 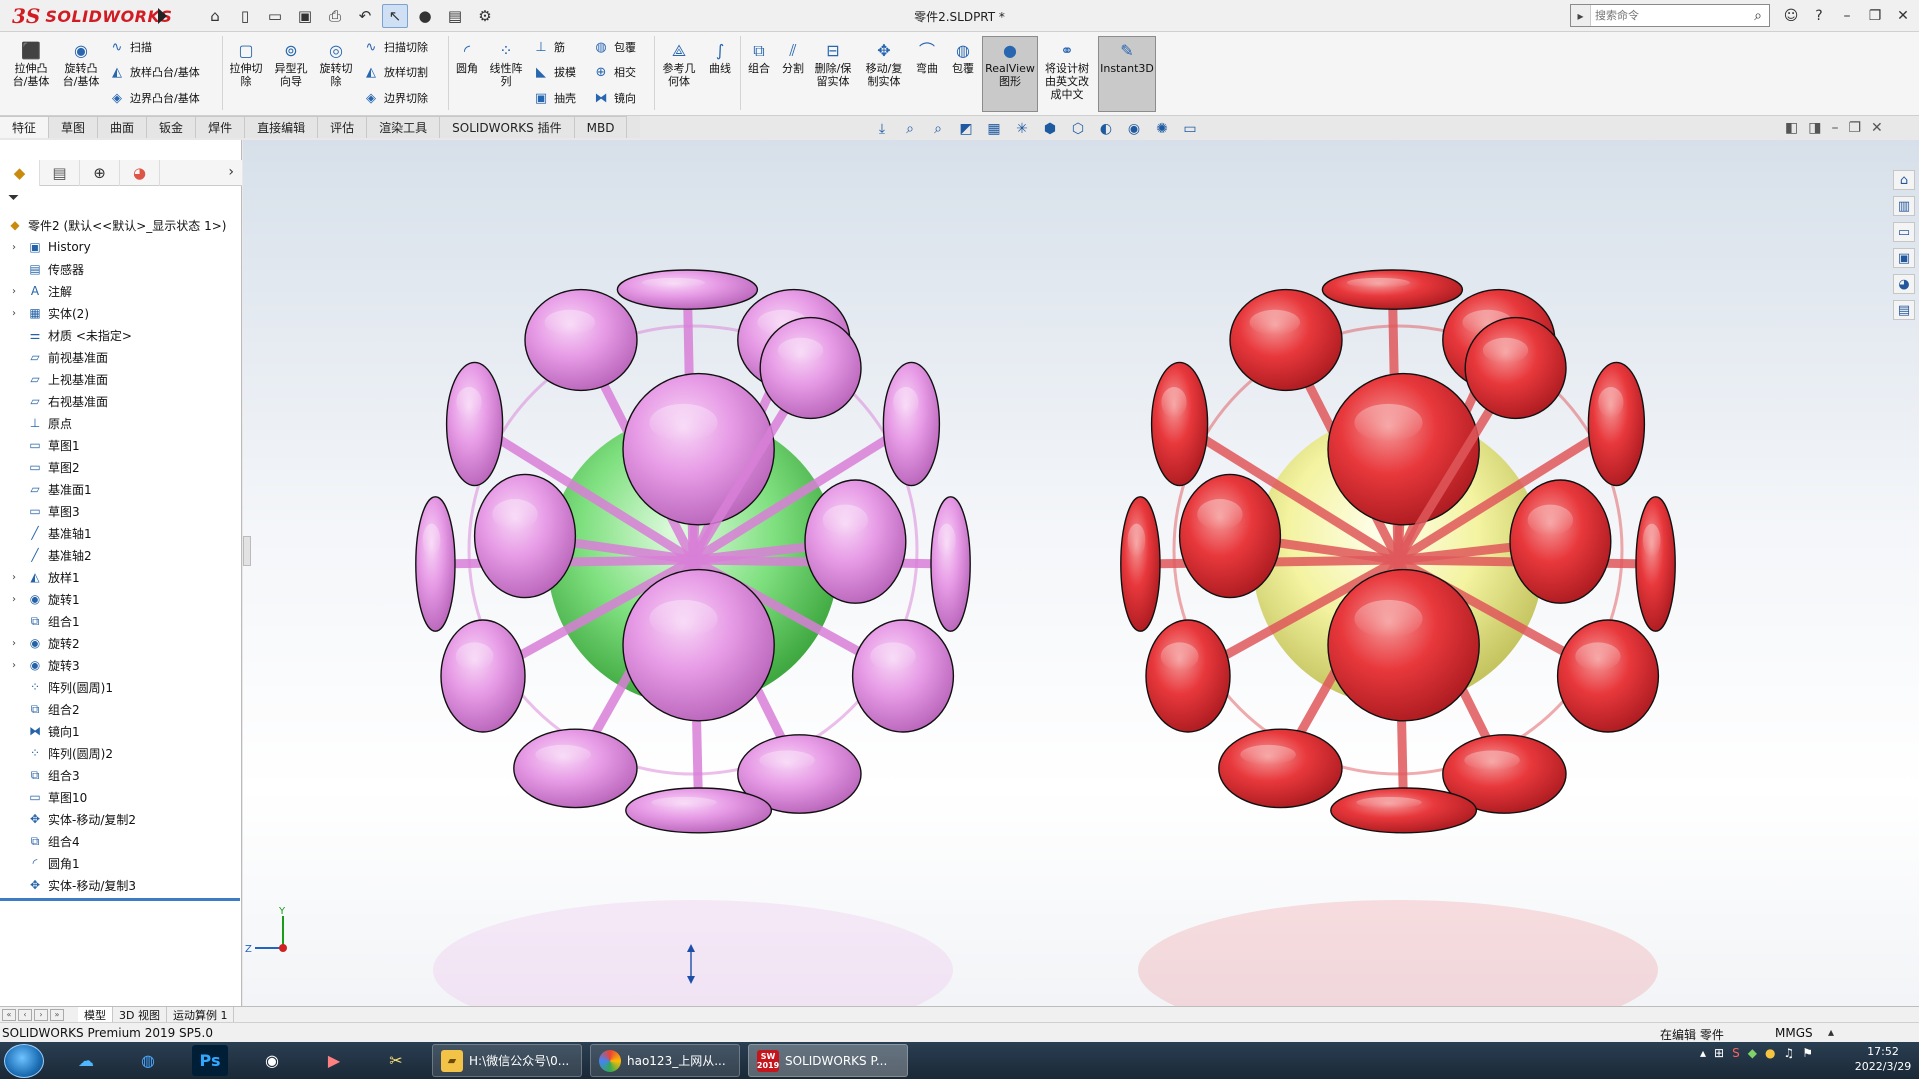 I want to click on tree-node: ▭ 草图10, so click(x=120, y=797).